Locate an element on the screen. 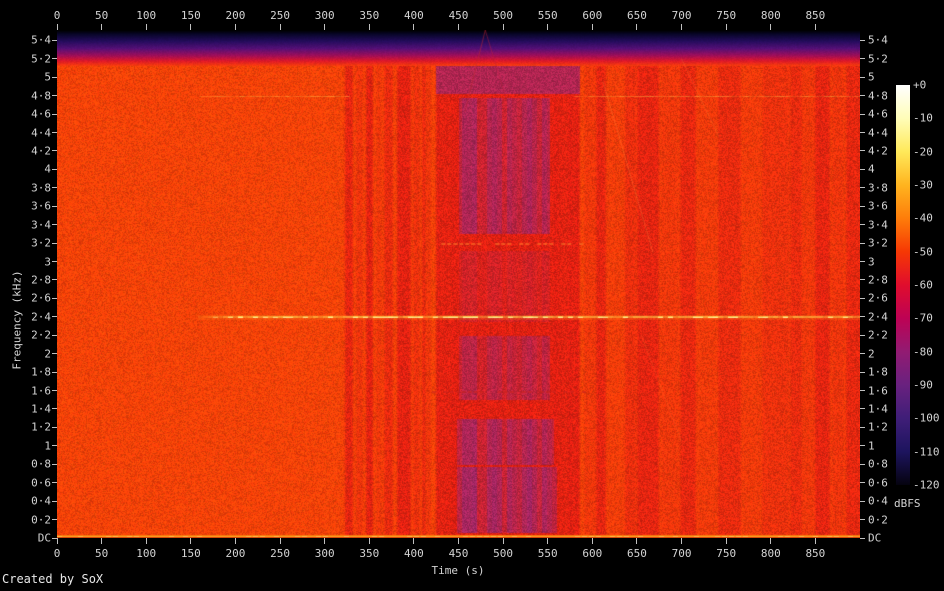 The width and height of the screenshot is (944, 591). freq-tick-label: 3·6 is located at coordinates (878, 206).